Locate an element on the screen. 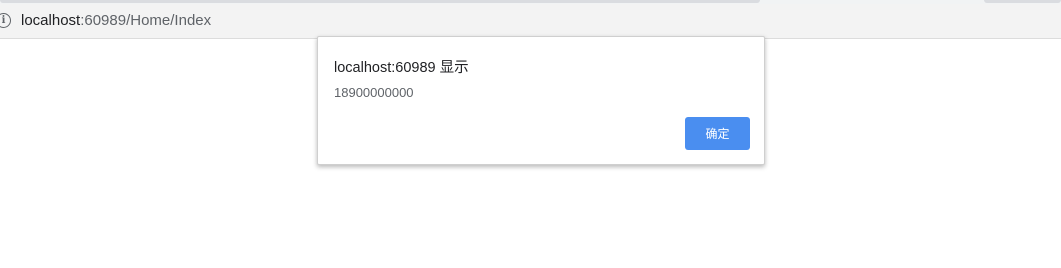 Image resolution: width=1061 pixels, height=268 pixels. info-circle-icon: i is located at coordinates (5, 20).